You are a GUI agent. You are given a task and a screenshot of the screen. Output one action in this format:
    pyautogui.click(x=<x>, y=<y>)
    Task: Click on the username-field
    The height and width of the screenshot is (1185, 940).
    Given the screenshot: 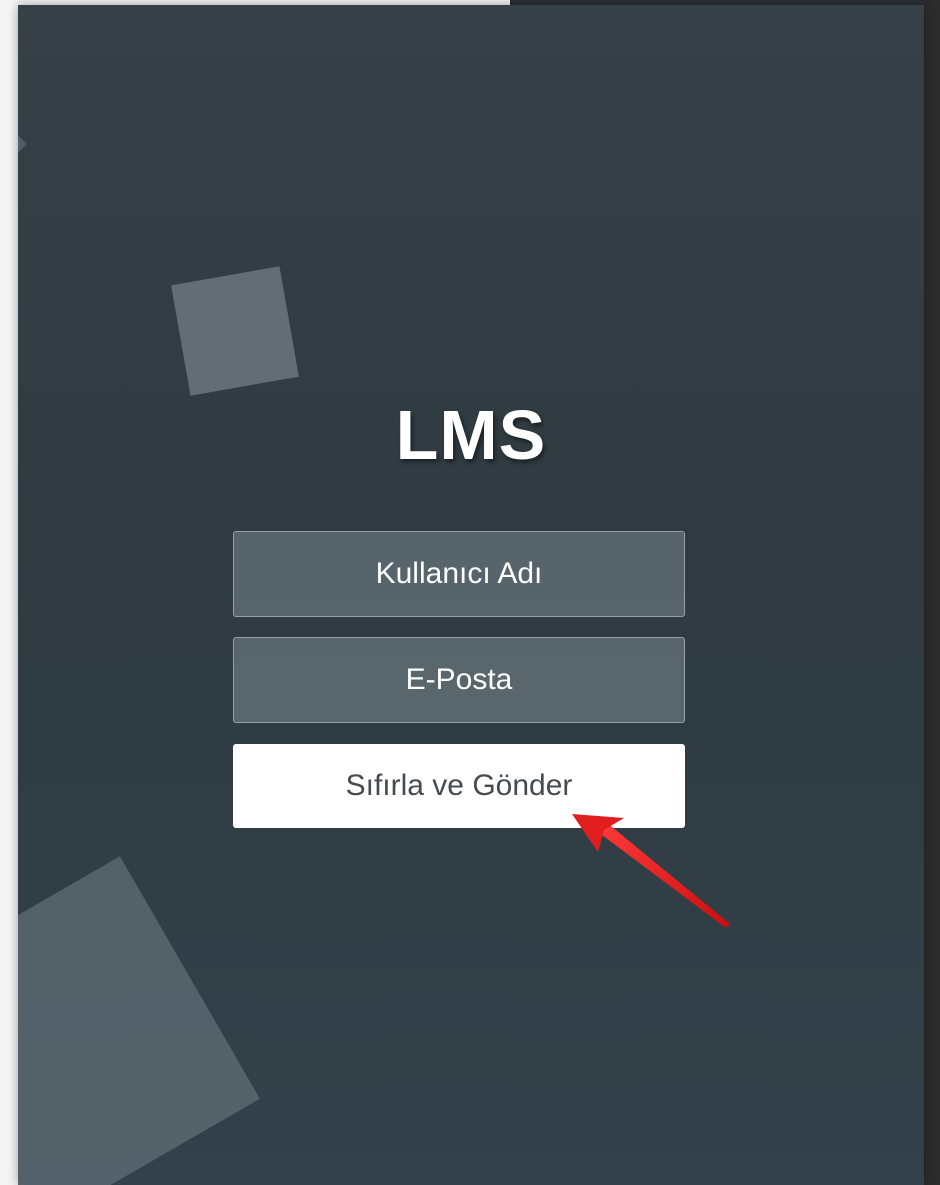 What is the action you would take?
    pyautogui.click(x=459, y=574)
    